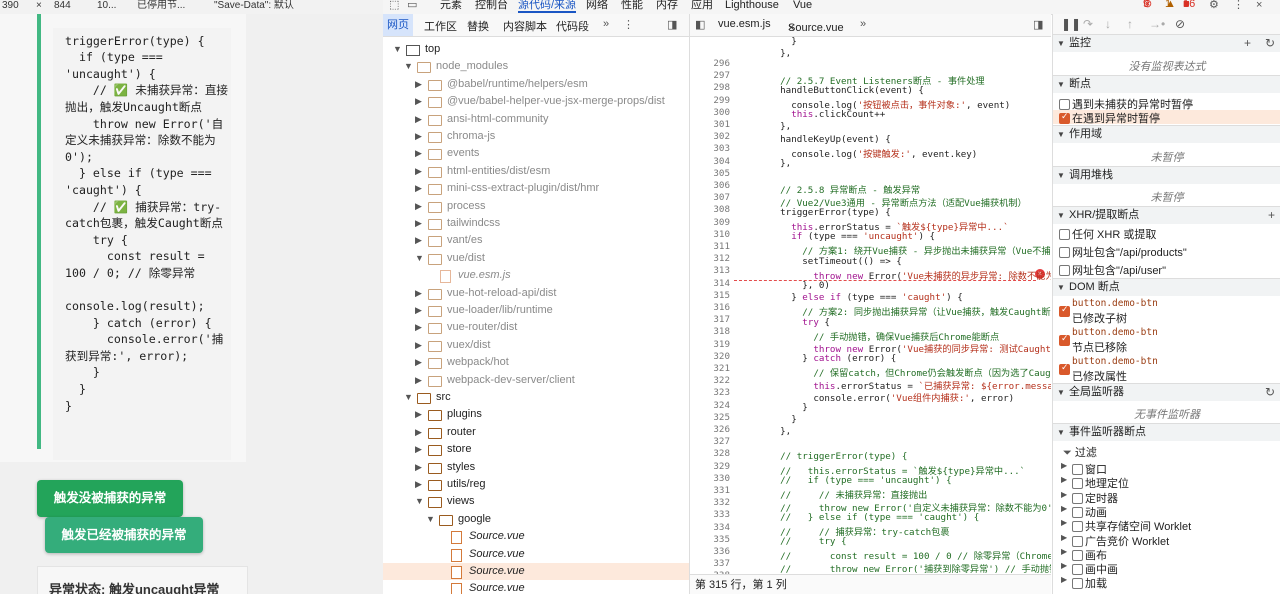 Image resolution: width=1280 pixels, height=594 pixels. Describe the element at coordinates (110, 498) in the screenshot. I see `trigger-uncaught-button: 触发没被捕获的异常` at that location.